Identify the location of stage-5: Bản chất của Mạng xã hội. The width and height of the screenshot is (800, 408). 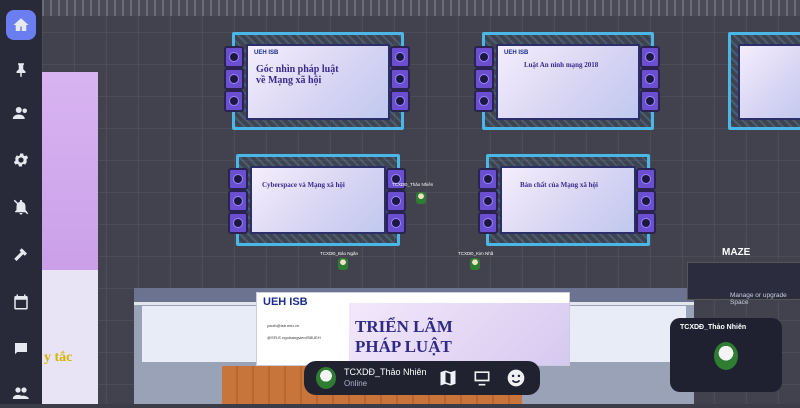
(567, 200).